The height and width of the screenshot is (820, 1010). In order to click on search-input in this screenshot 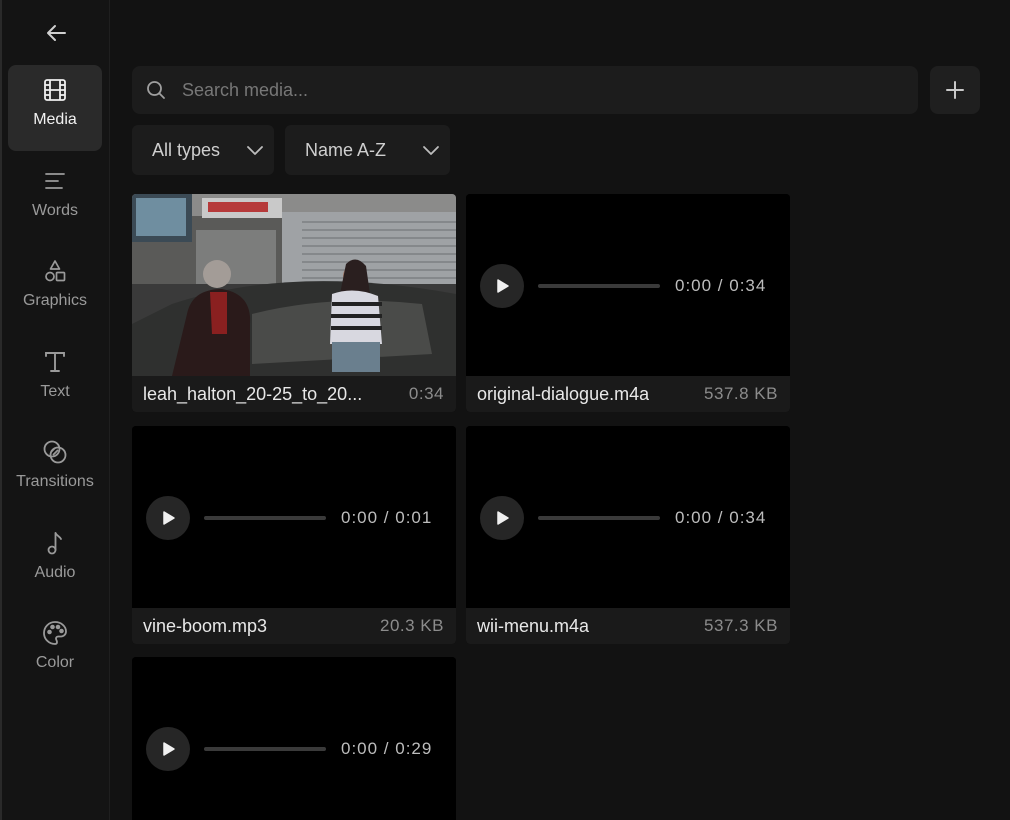, I will do `click(532, 90)`.